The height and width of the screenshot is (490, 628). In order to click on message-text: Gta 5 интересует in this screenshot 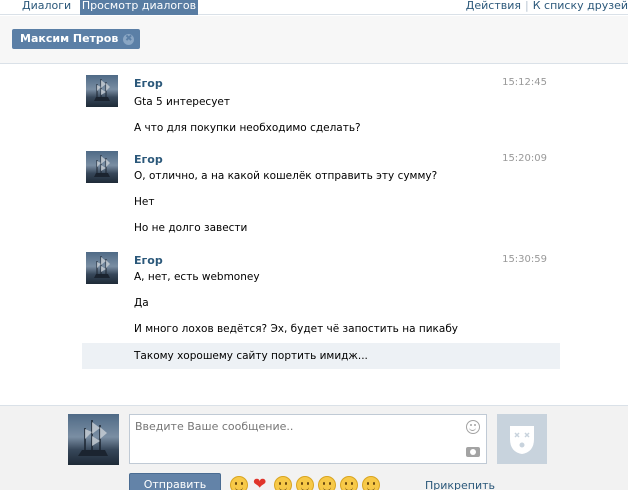, I will do `click(182, 102)`.